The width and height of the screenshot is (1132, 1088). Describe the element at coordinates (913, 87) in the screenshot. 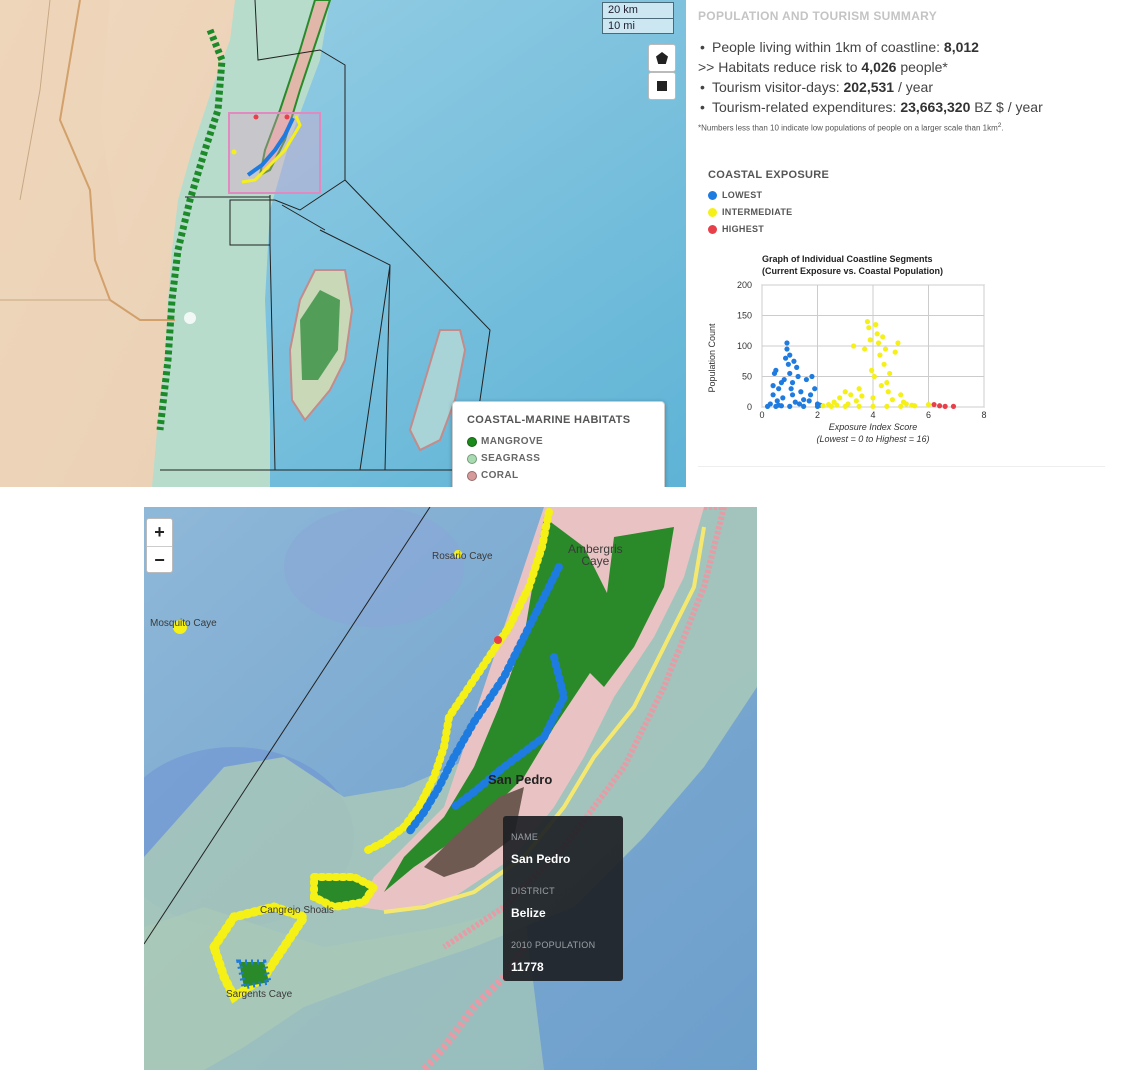

I see `stat-tourism-suffix: / year` at that location.